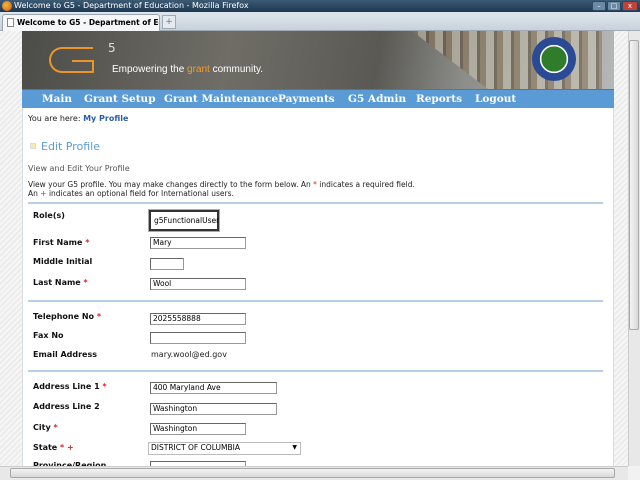 Image resolution: width=640 pixels, height=480 pixels. I want to click on telephone-input: 2025558888, so click(198, 319).